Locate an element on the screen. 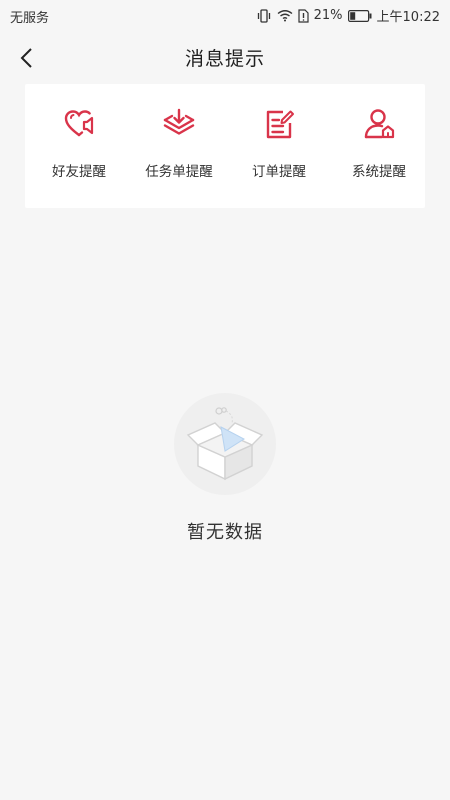 The image size is (450, 800). wifi-icon is located at coordinates (285, 16).